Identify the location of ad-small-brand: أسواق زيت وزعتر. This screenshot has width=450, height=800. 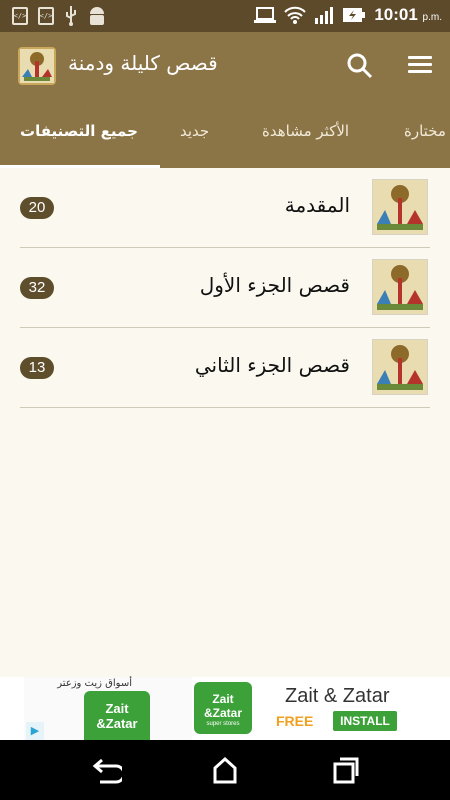
(94, 683).